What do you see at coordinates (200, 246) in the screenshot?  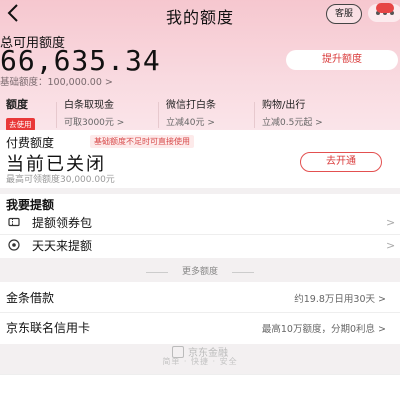 I see `list-item-daily-raise: 天天来提额 >` at bounding box center [200, 246].